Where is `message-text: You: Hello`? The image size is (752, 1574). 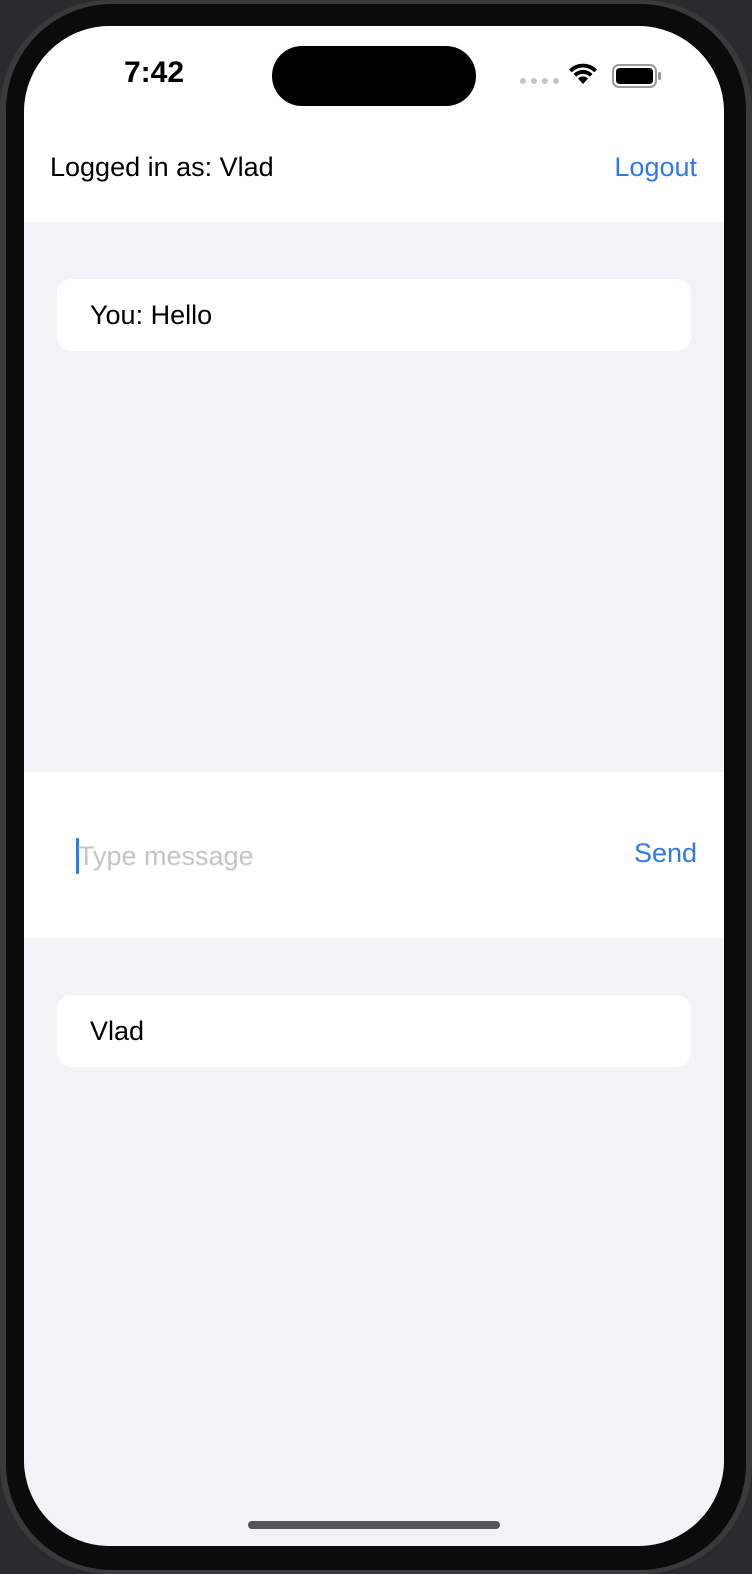
message-text: You: Hello is located at coordinates (151, 315).